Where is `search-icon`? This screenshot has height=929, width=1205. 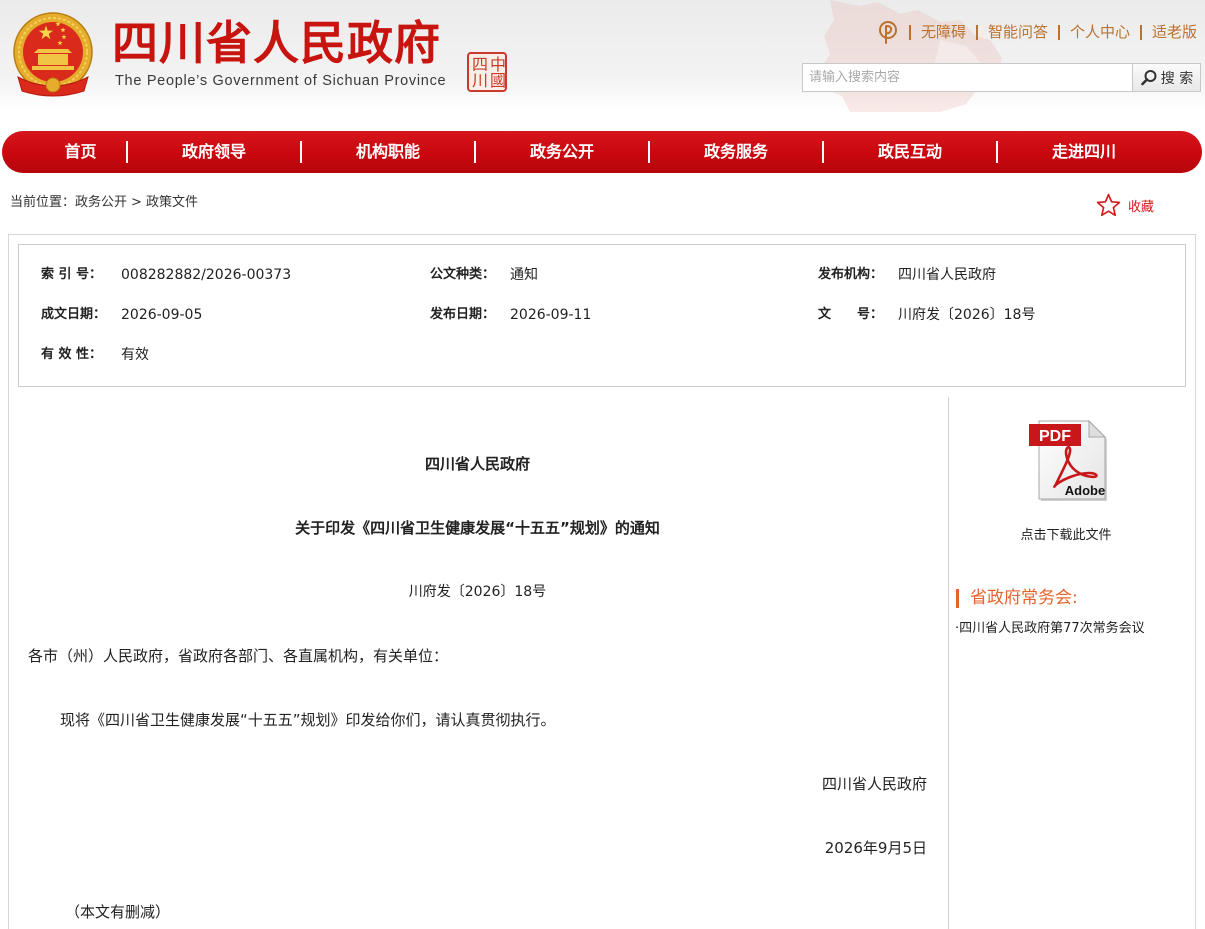
search-icon is located at coordinates (1149, 78).